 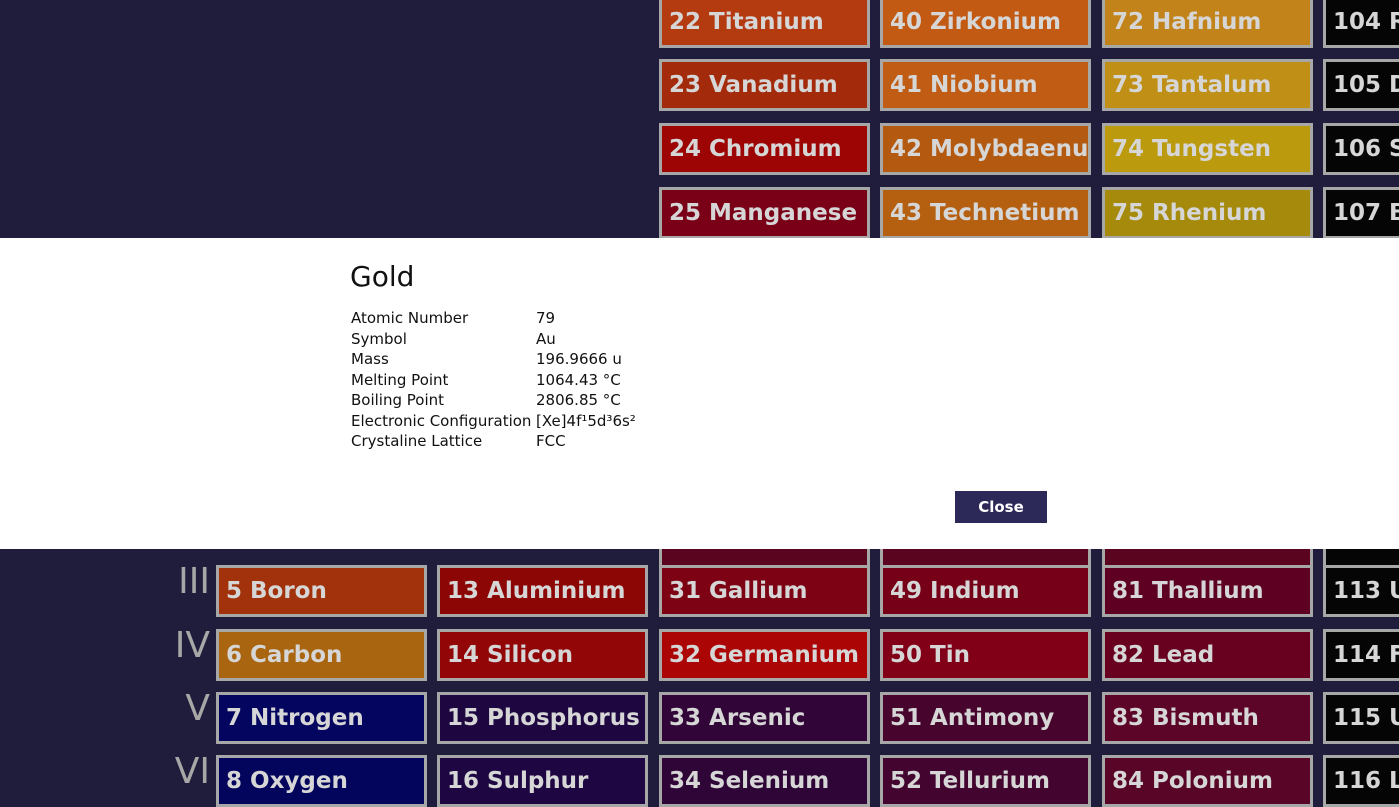 I want to click on property-value: [Xe]4f¹5d³6s², so click(x=586, y=420).